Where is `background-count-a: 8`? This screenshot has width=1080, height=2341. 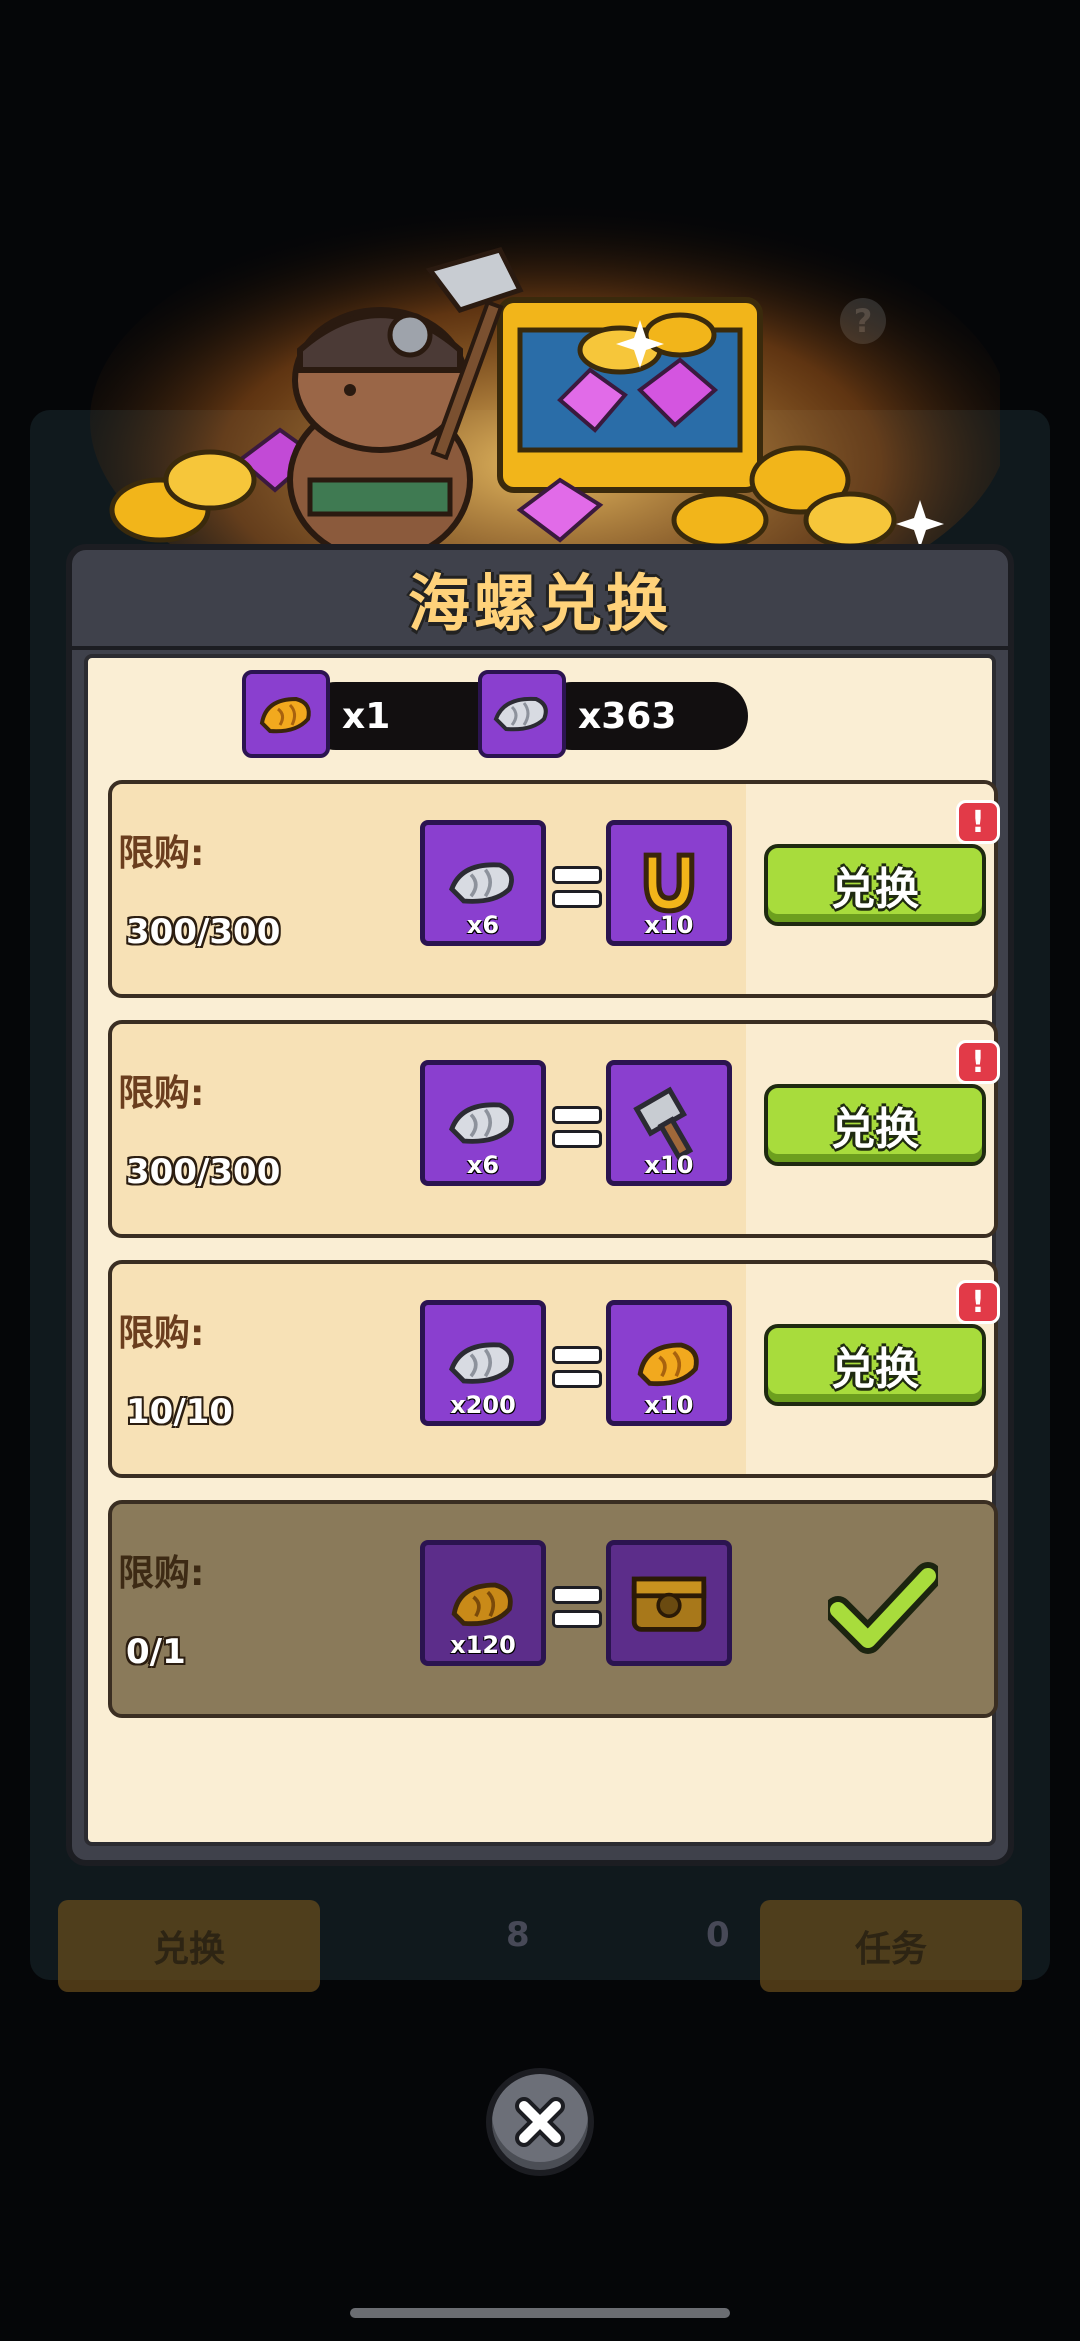
background-count-a: 8 is located at coordinates (518, 1935).